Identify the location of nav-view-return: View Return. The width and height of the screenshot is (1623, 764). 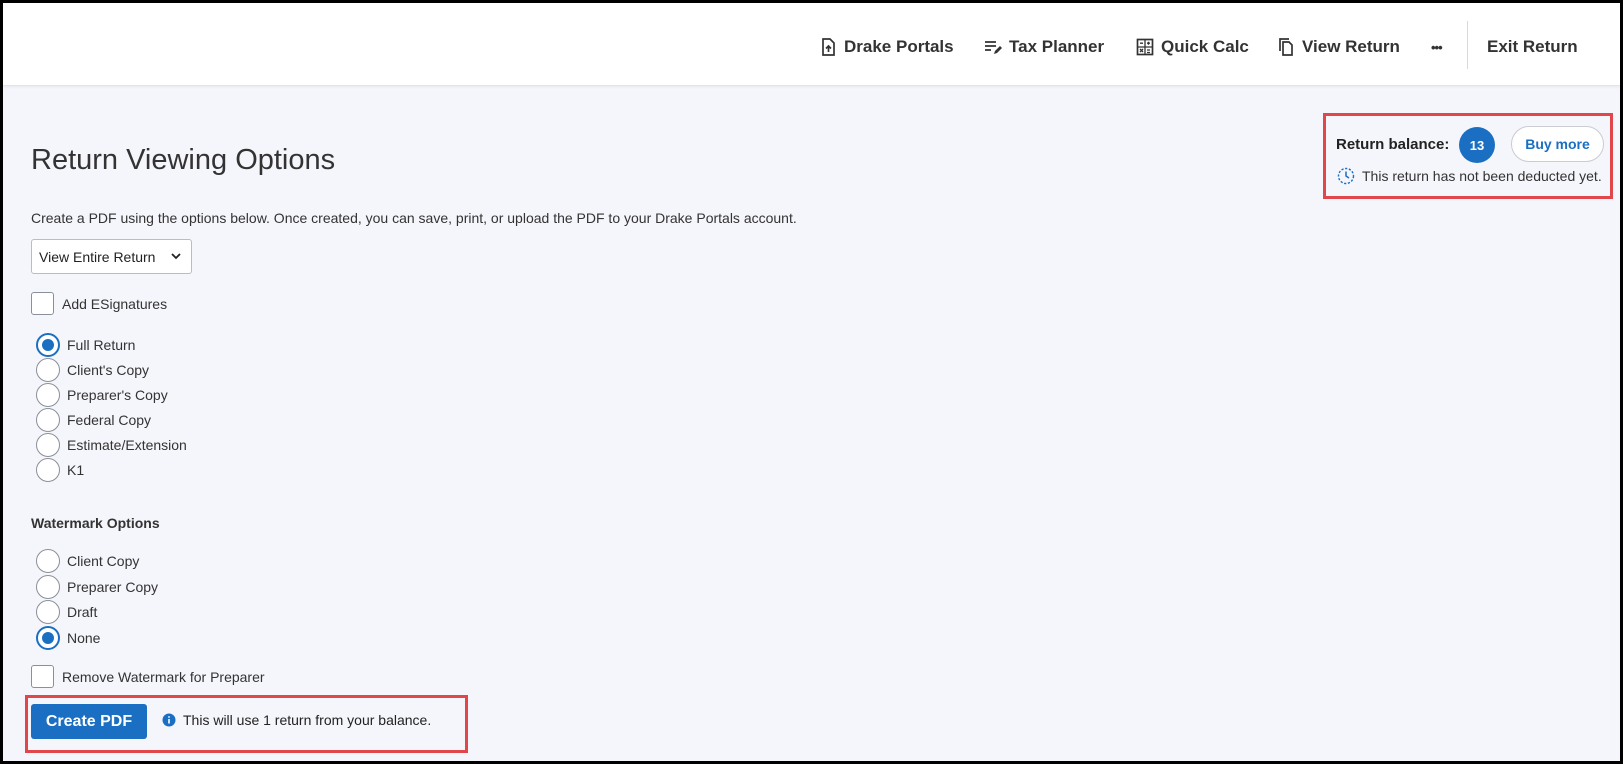
(1338, 47).